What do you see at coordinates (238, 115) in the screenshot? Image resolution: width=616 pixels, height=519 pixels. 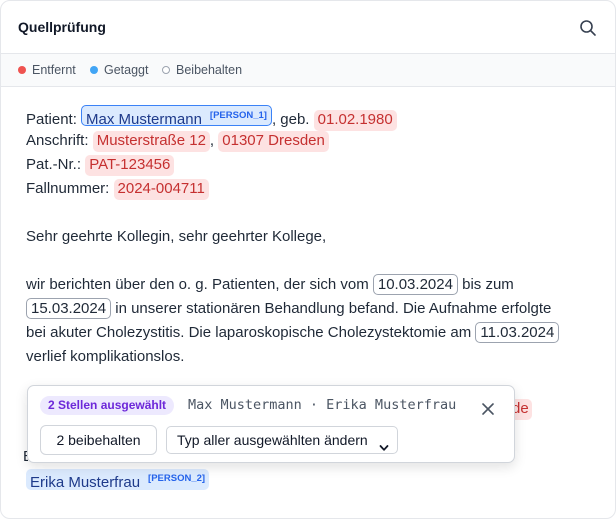 I see `entity-tag: [PERSON_1]` at bounding box center [238, 115].